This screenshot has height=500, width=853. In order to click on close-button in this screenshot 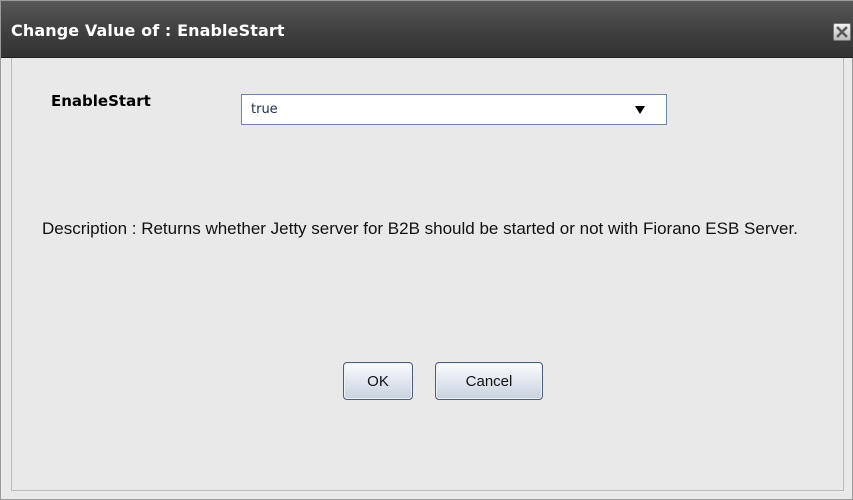, I will do `click(842, 32)`.